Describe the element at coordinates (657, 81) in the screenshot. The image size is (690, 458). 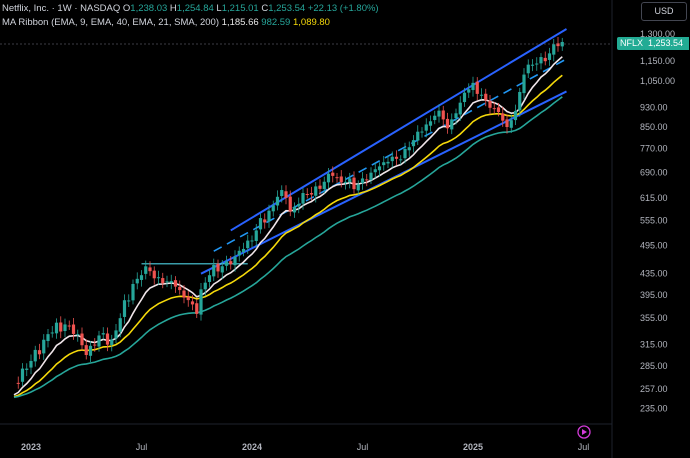
I see `y-tick-label-2: 1,050.00` at that location.